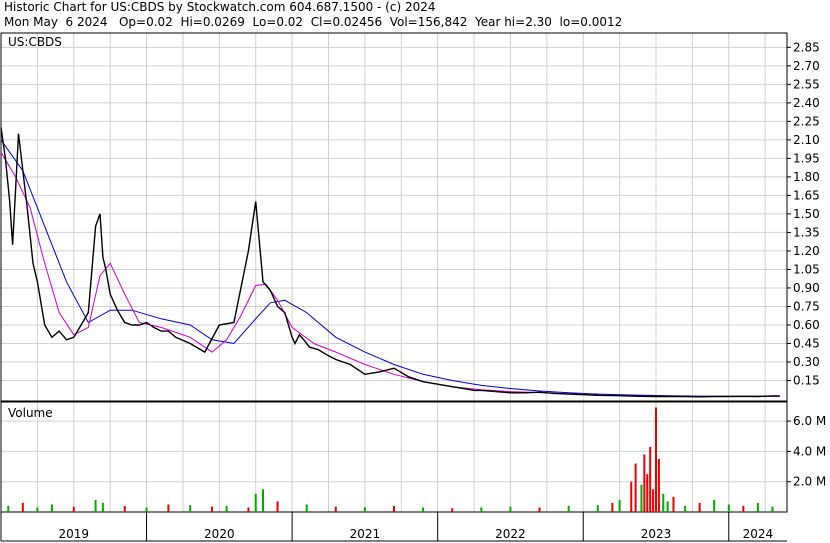 This screenshot has height=543, width=830. What do you see at coordinates (806, 177) in the screenshot?
I see `y-tick-label: 1.80` at bounding box center [806, 177].